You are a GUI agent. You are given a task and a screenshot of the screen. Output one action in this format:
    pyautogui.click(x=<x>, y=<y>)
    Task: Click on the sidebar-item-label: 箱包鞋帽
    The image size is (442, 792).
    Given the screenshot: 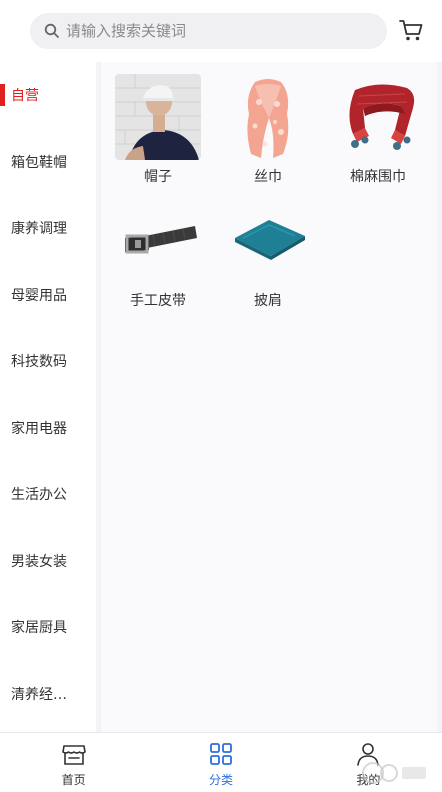 What is the action you would take?
    pyautogui.click(x=39, y=162)
    